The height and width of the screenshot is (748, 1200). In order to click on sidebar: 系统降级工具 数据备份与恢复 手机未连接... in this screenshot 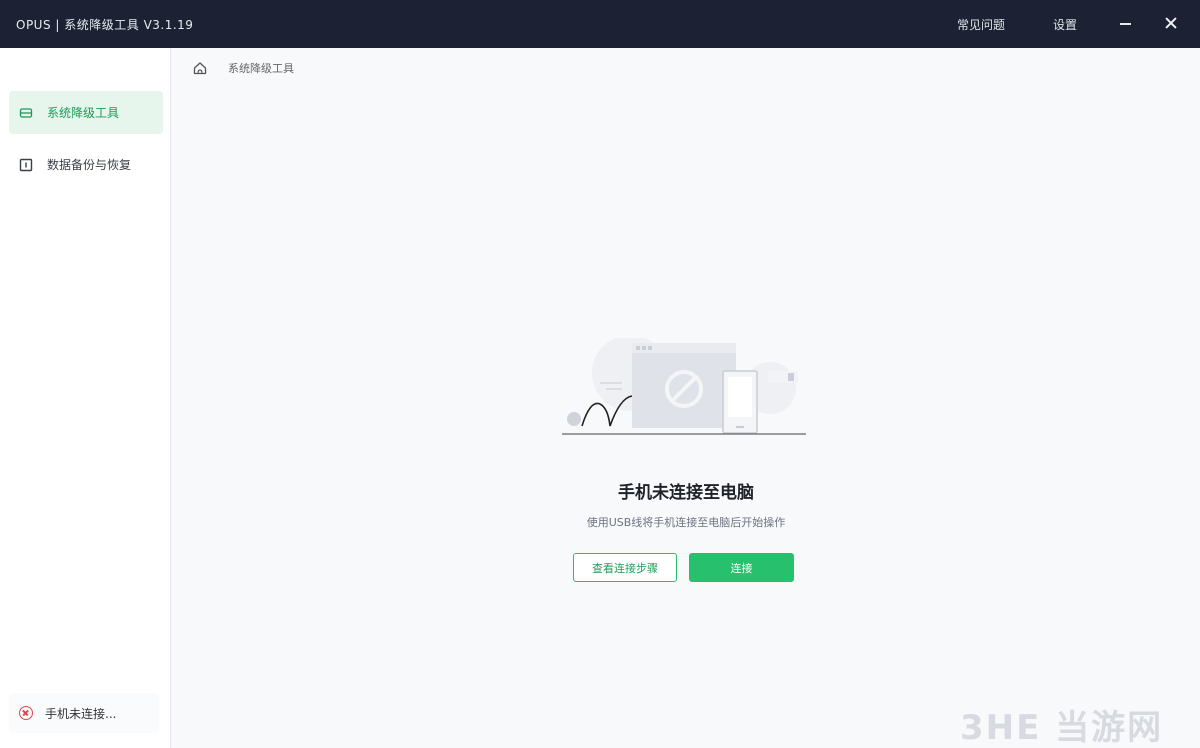, I will do `click(85, 398)`.